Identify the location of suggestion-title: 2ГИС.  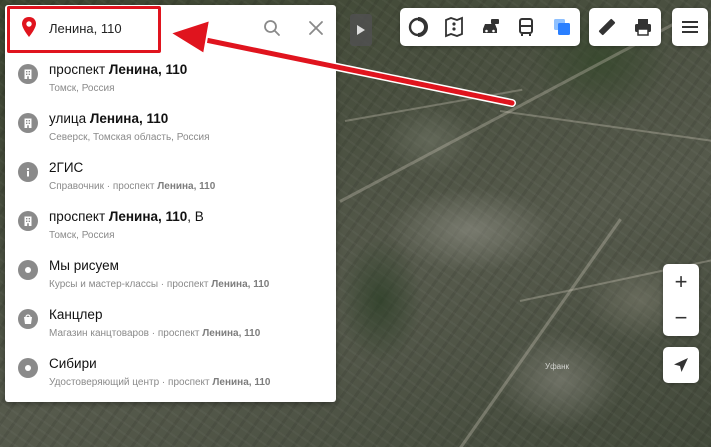
(66, 167).